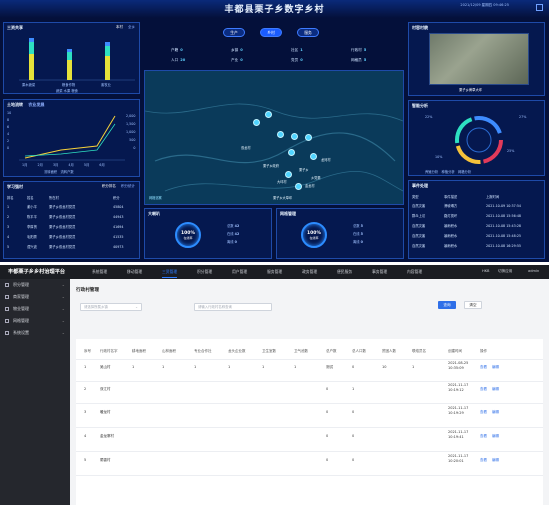  Describe the element at coordinates (471, 90) in the screenshot. I see `photo-caption: 栗子乡黄草大坪` at that location.